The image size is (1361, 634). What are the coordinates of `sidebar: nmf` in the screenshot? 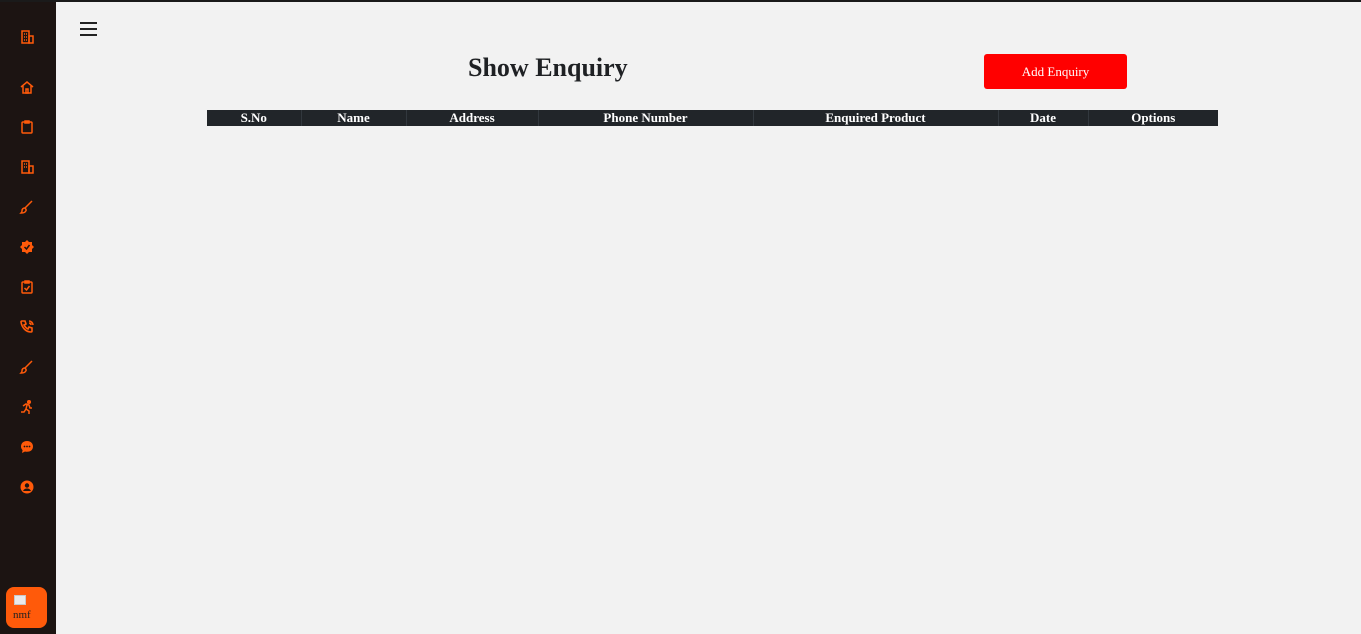 It's located at (28, 318).